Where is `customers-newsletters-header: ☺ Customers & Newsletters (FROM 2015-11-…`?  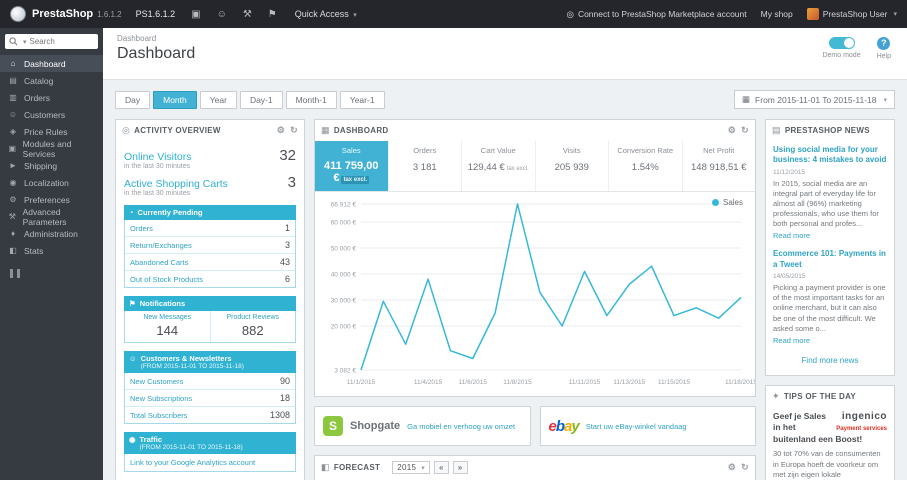 customers-newsletters-header: ☺ Customers & Newsletters (FROM 2015-11-… is located at coordinates (210, 362).